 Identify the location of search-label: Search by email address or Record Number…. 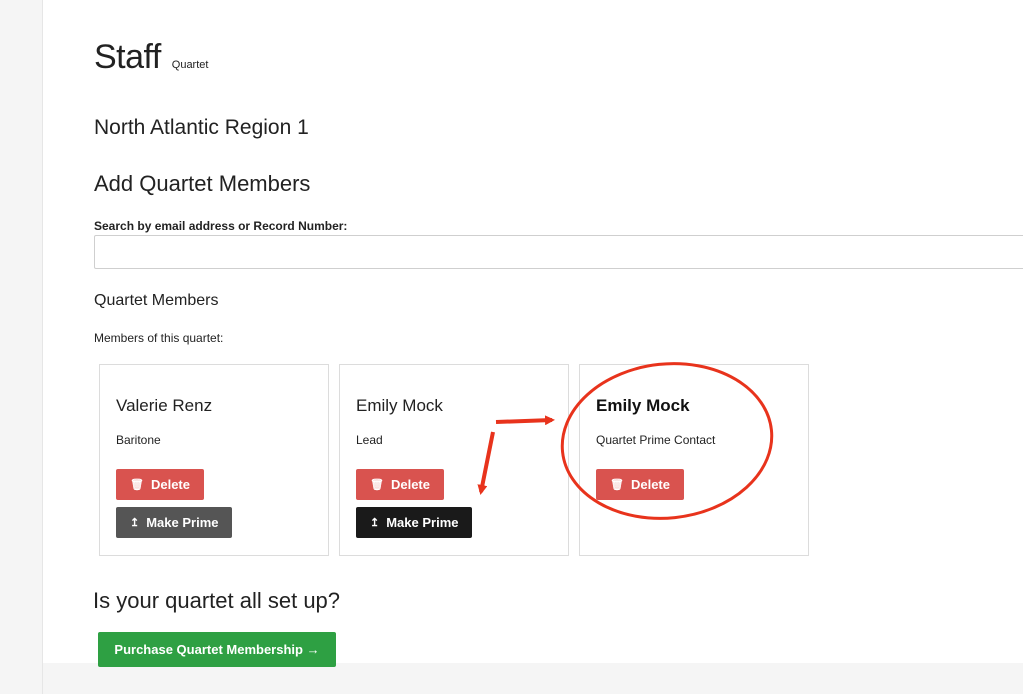
(221, 226).